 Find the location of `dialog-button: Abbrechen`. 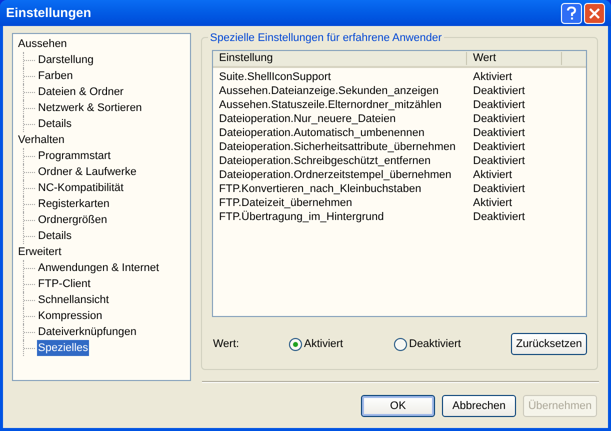

dialog-button: Abbrechen is located at coordinates (479, 406).